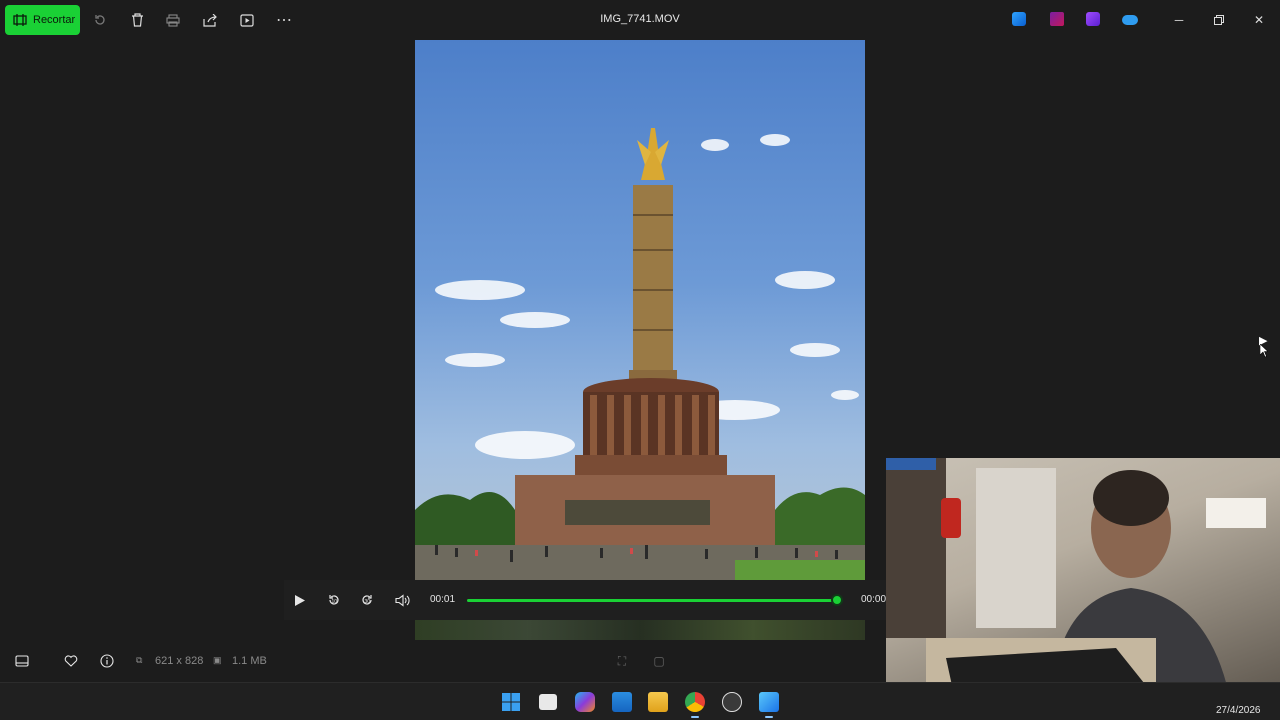 The height and width of the screenshot is (720, 1280). Describe the element at coordinates (1019, 19) in the screenshot. I see `photos-app-icon` at that location.